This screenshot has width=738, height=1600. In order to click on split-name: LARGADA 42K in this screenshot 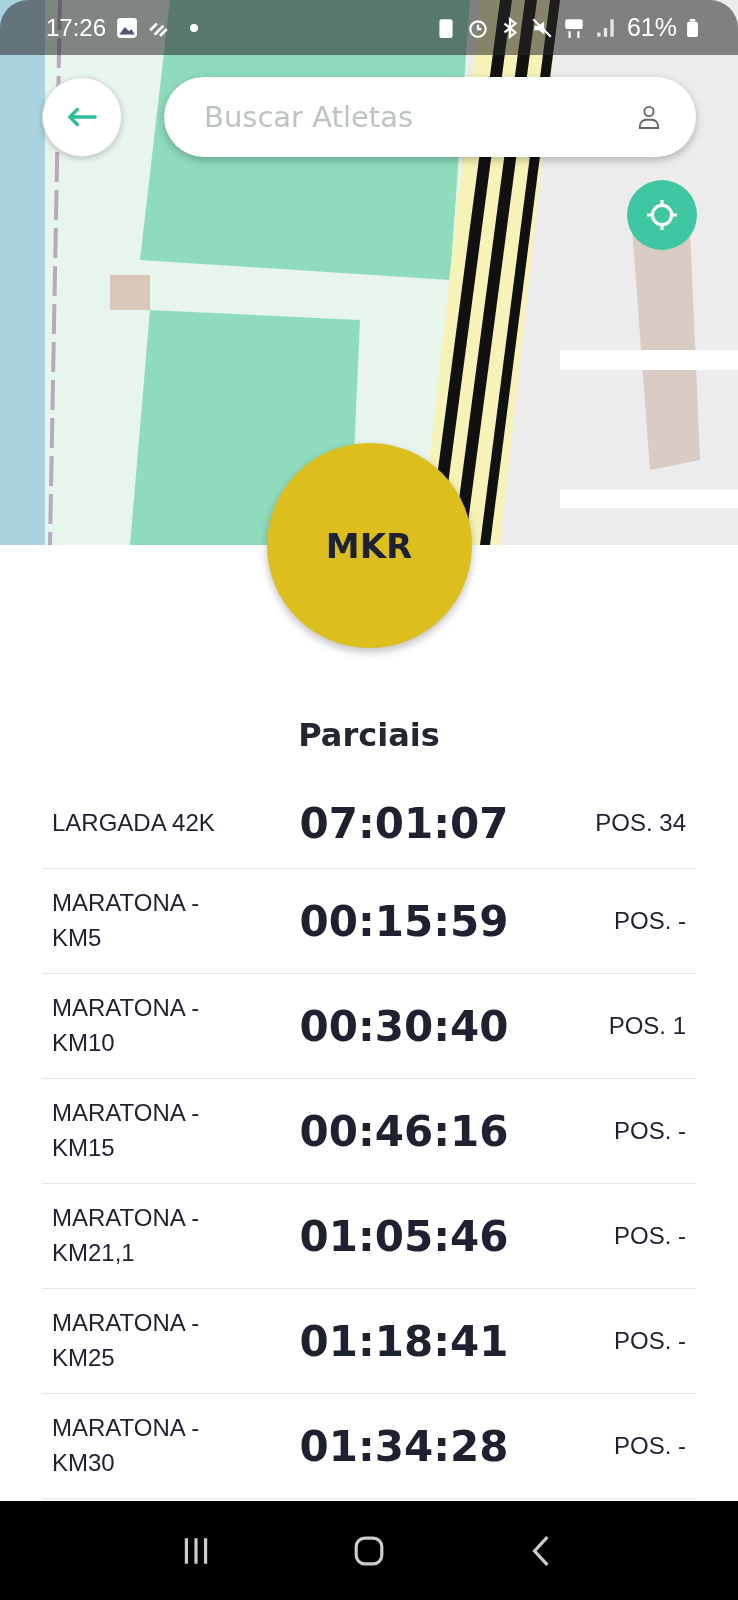, I will do `click(133, 822)`.